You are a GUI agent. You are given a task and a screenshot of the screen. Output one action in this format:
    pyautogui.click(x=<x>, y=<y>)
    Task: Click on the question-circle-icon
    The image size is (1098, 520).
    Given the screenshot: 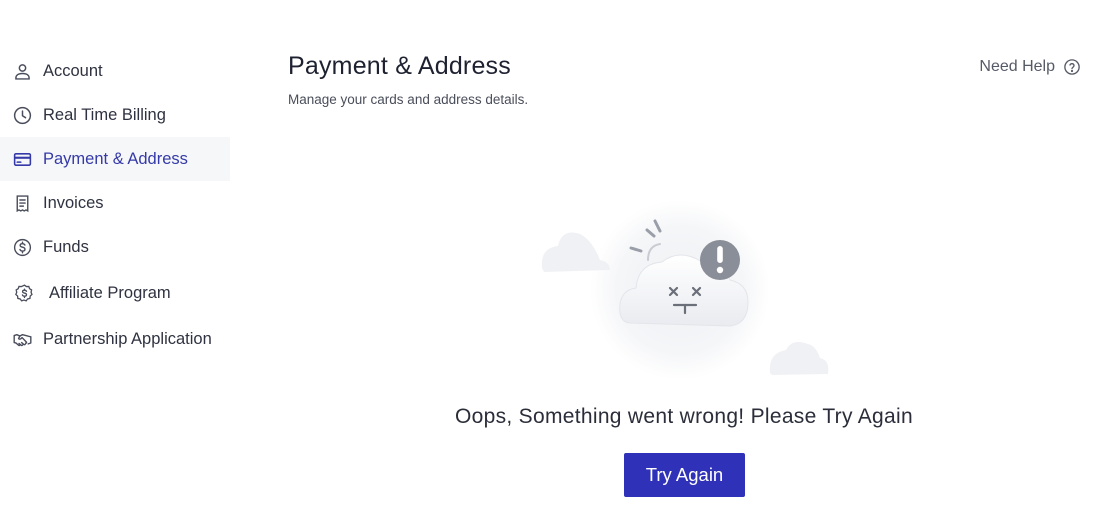 What is the action you would take?
    pyautogui.click(x=1072, y=67)
    